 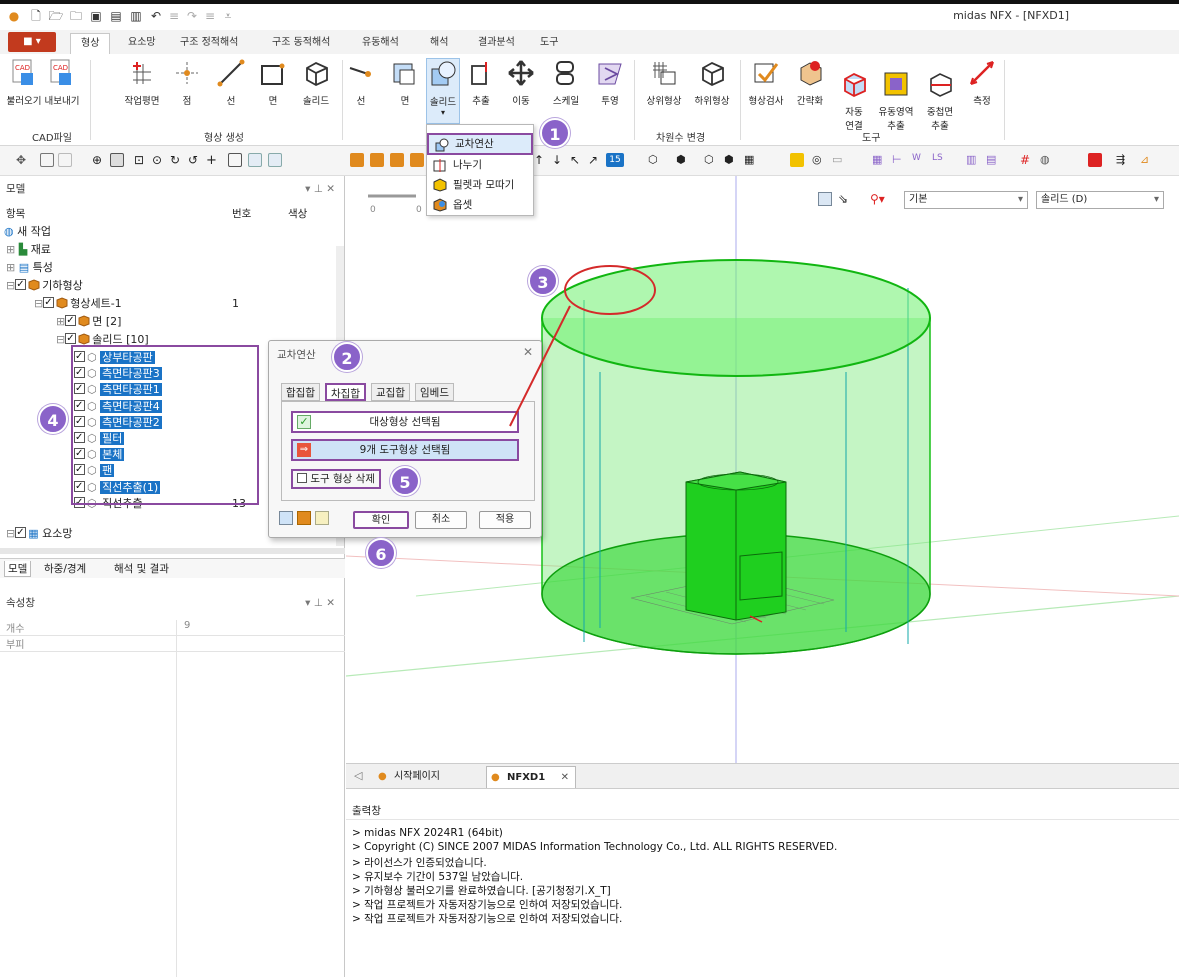 I want to click on callout-ellipse, so click(x=610, y=290).